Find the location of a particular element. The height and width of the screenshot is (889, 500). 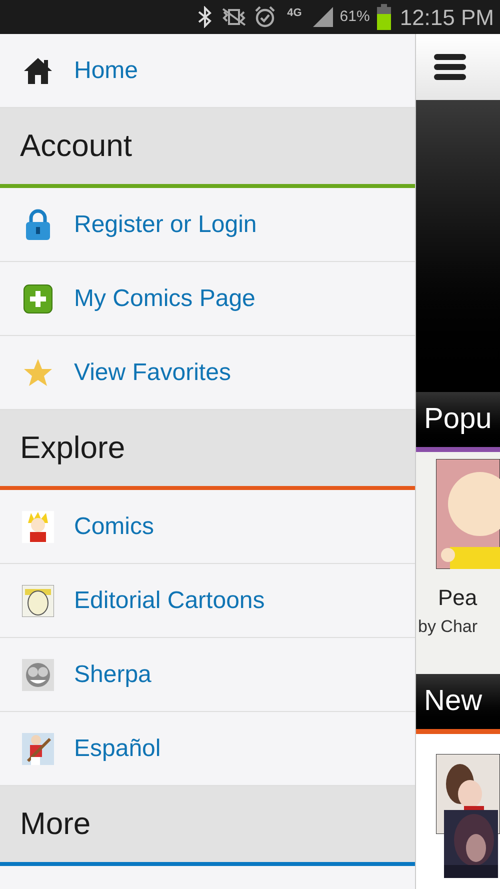

cartoon-figure-icon is located at coordinates (38, 526).